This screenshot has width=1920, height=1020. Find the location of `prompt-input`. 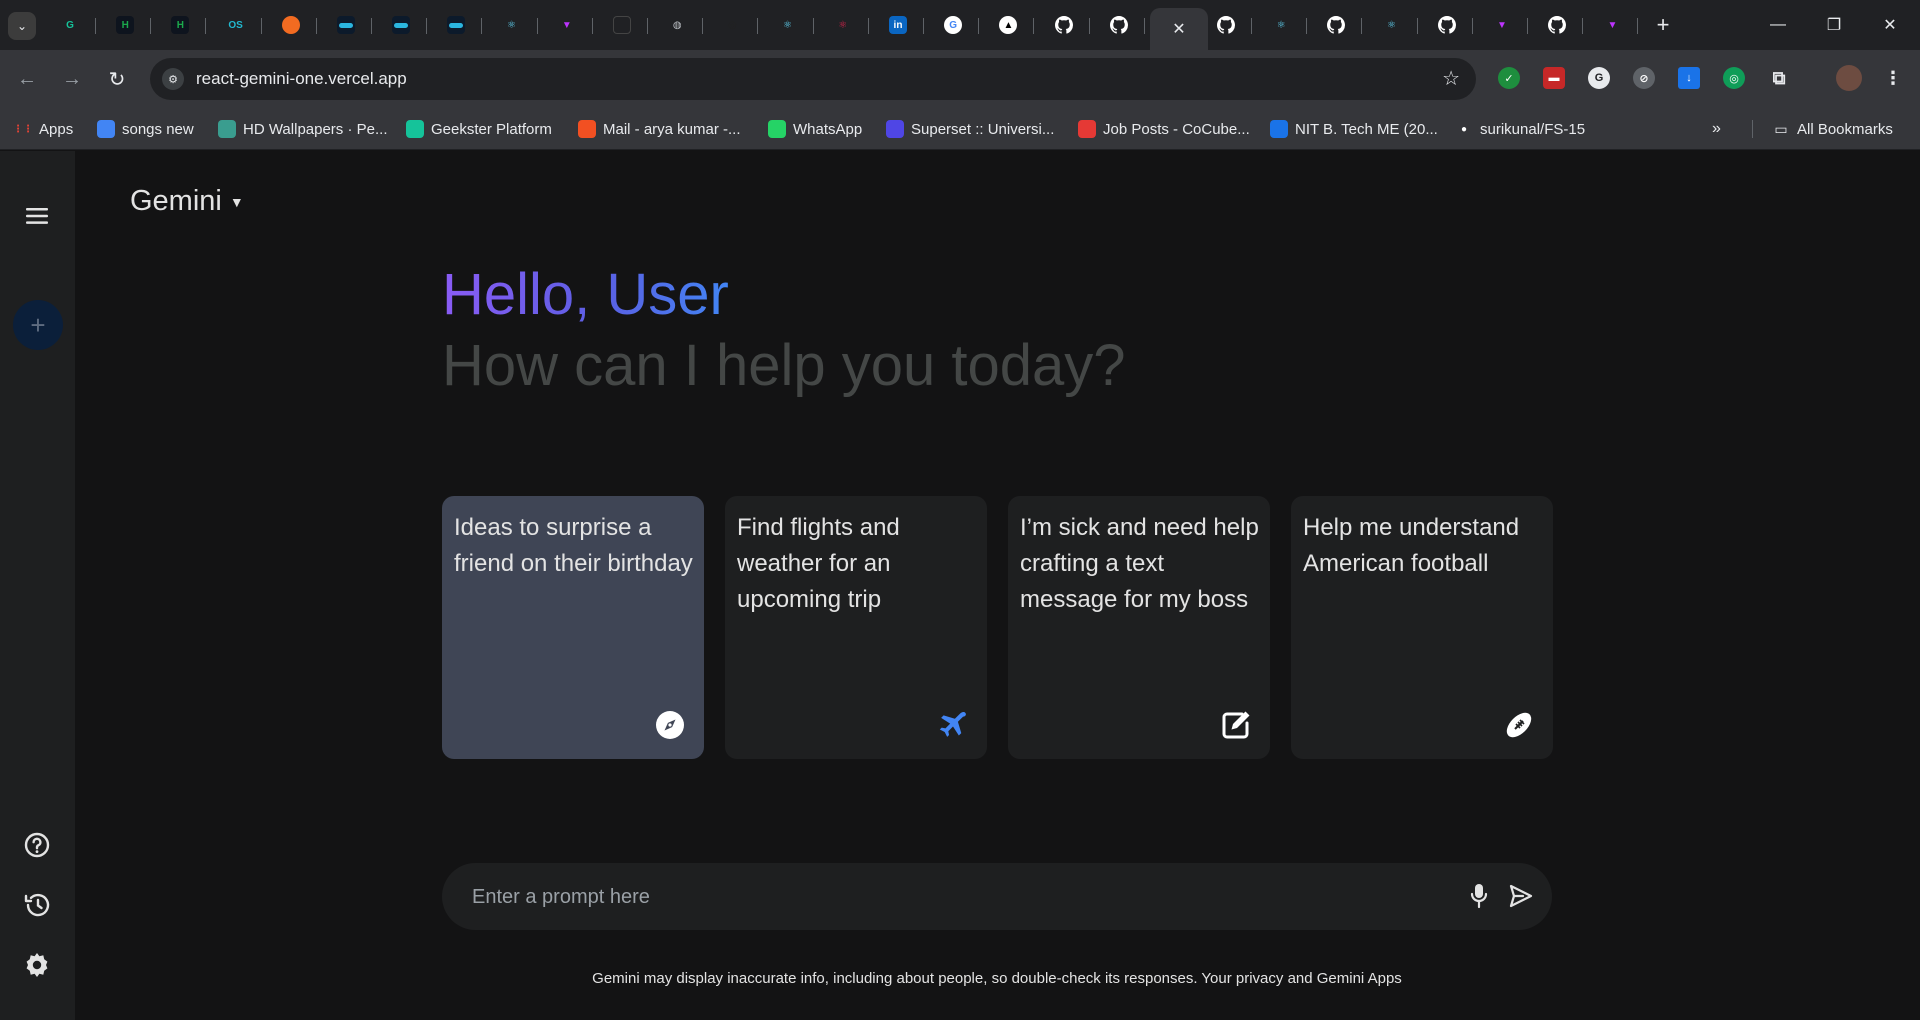

prompt-input is located at coordinates (952, 897).